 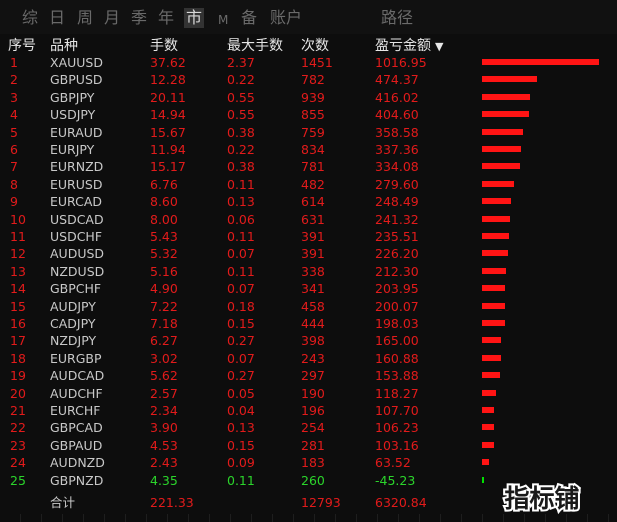 What do you see at coordinates (164, 393) in the screenshot?
I see `lots-cell: 2.57` at bounding box center [164, 393].